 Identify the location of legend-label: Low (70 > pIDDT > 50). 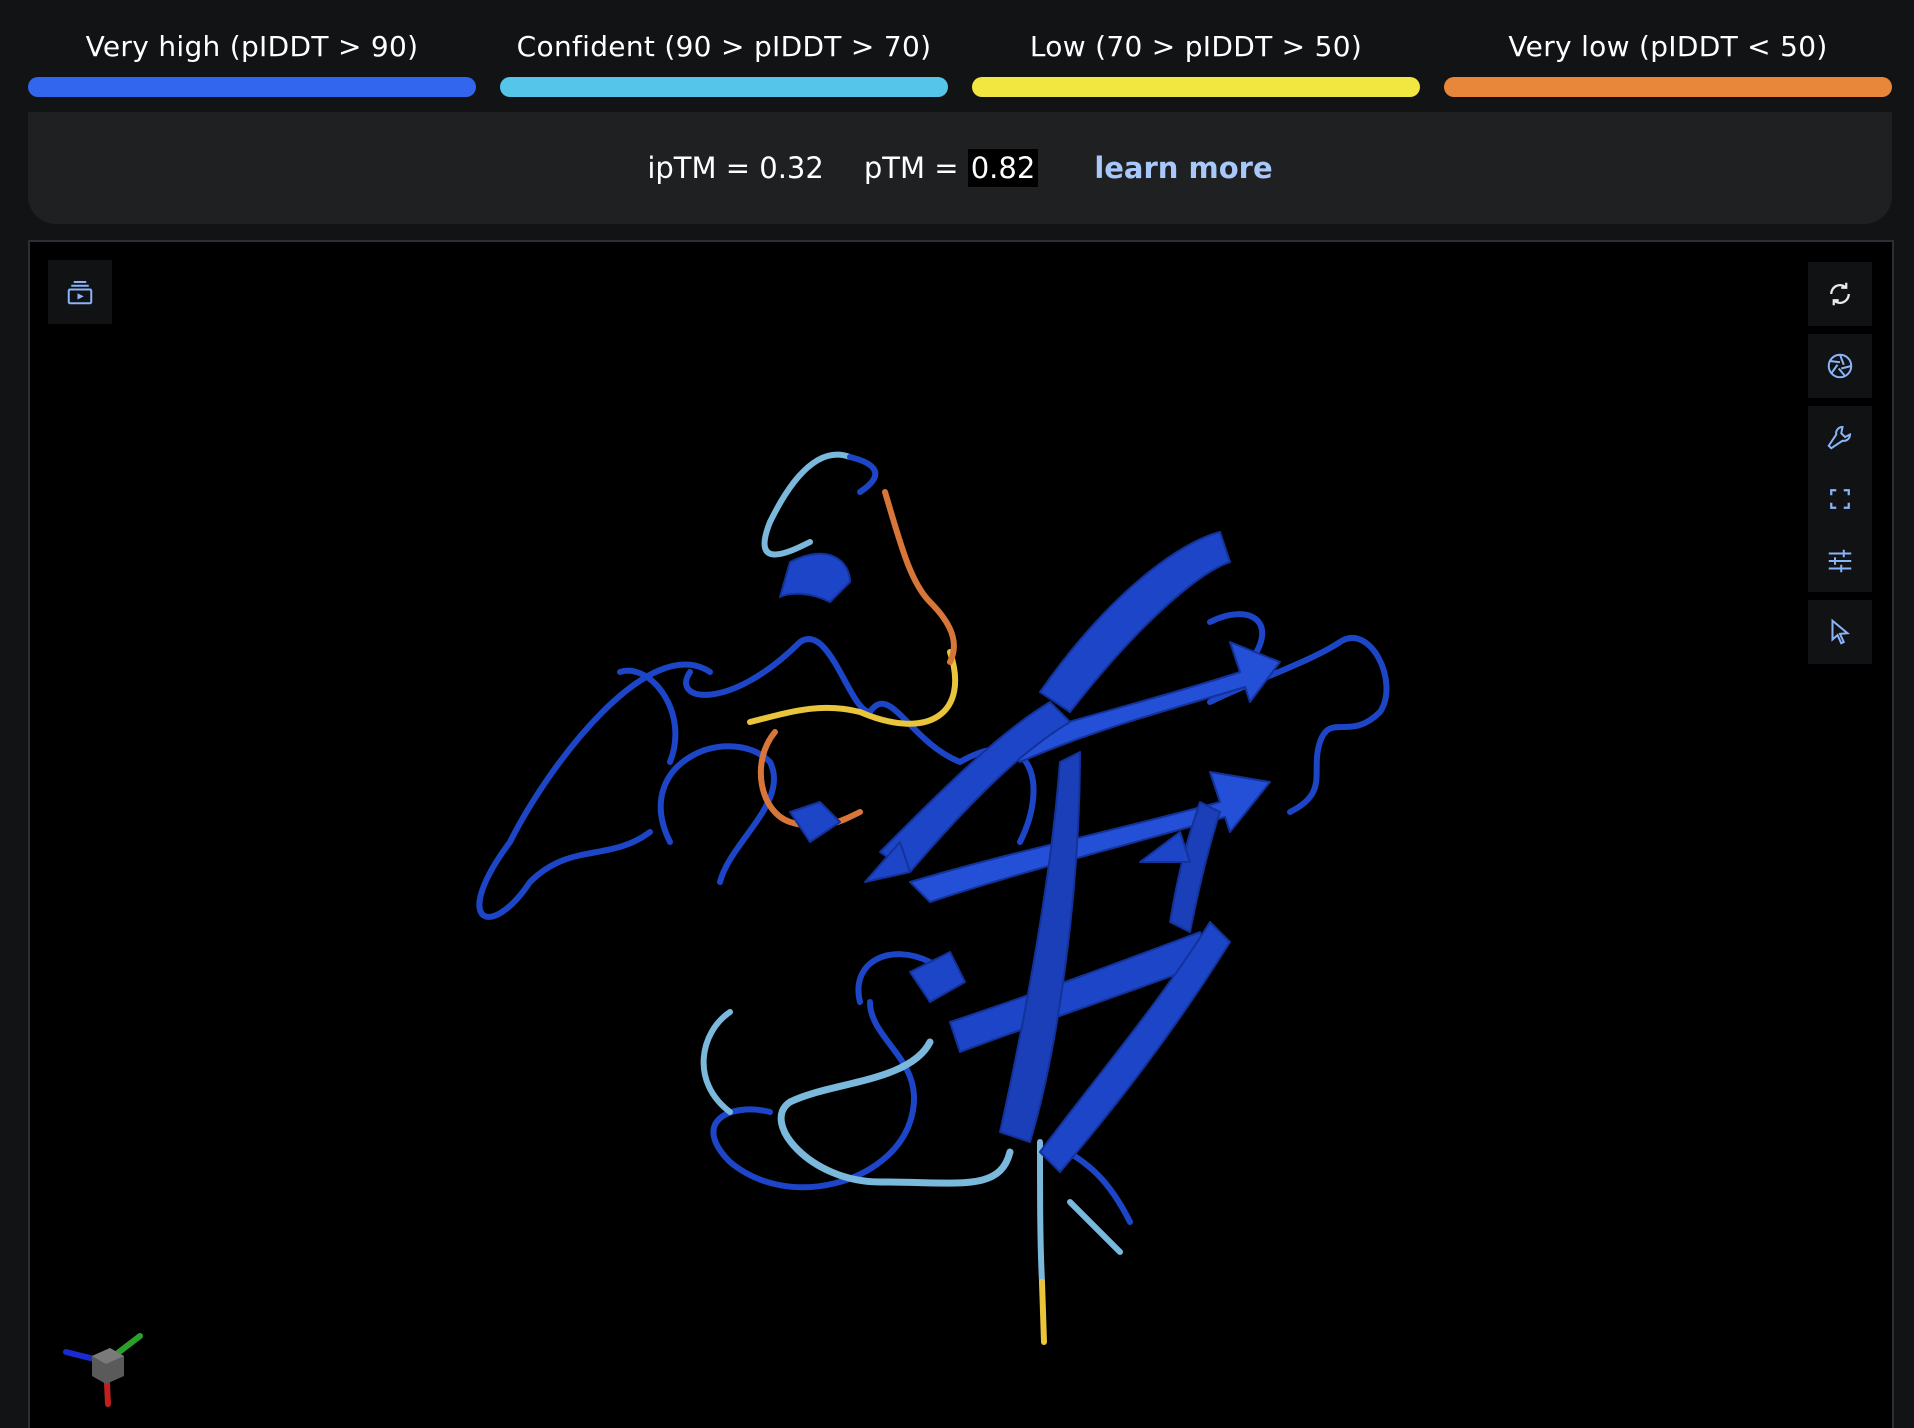
(1196, 46).